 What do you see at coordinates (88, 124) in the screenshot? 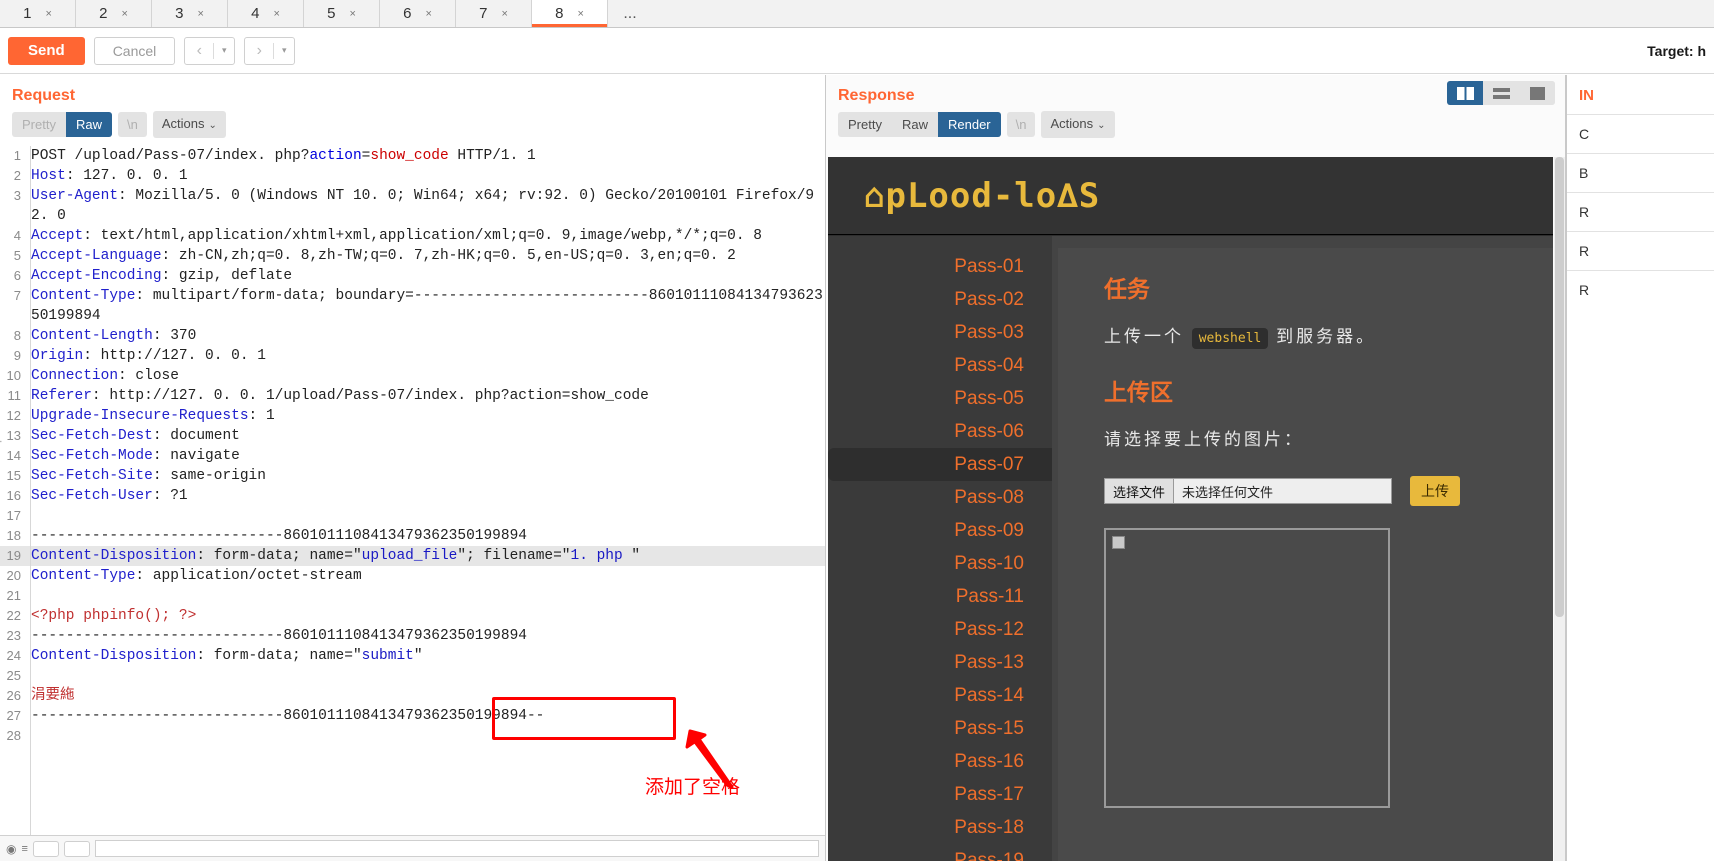
I see `request-view-raw: Raw` at bounding box center [88, 124].